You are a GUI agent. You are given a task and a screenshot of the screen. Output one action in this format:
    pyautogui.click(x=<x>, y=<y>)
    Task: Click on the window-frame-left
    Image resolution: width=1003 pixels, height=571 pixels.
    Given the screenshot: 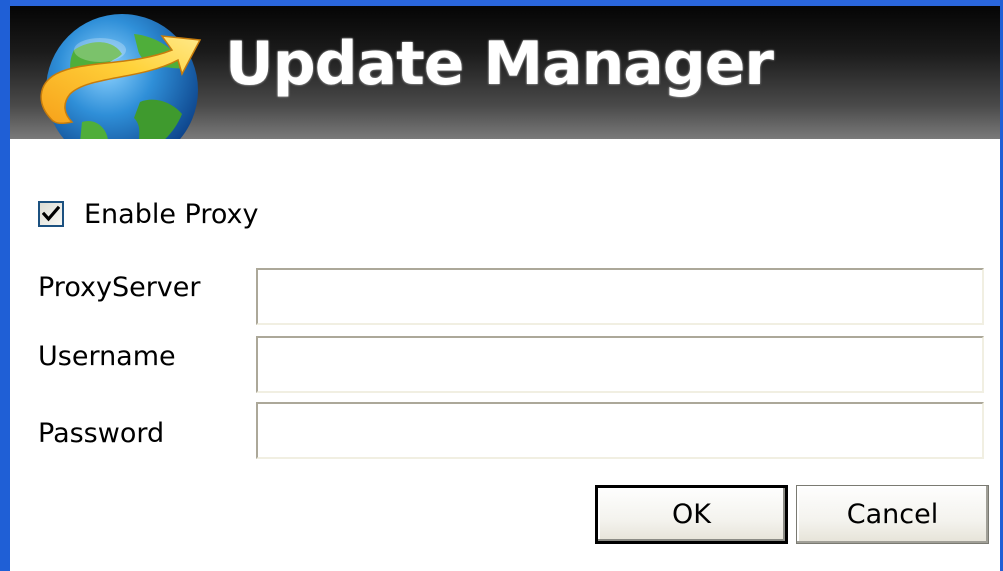 What is the action you would take?
    pyautogui.click(x=5, y=285)
    